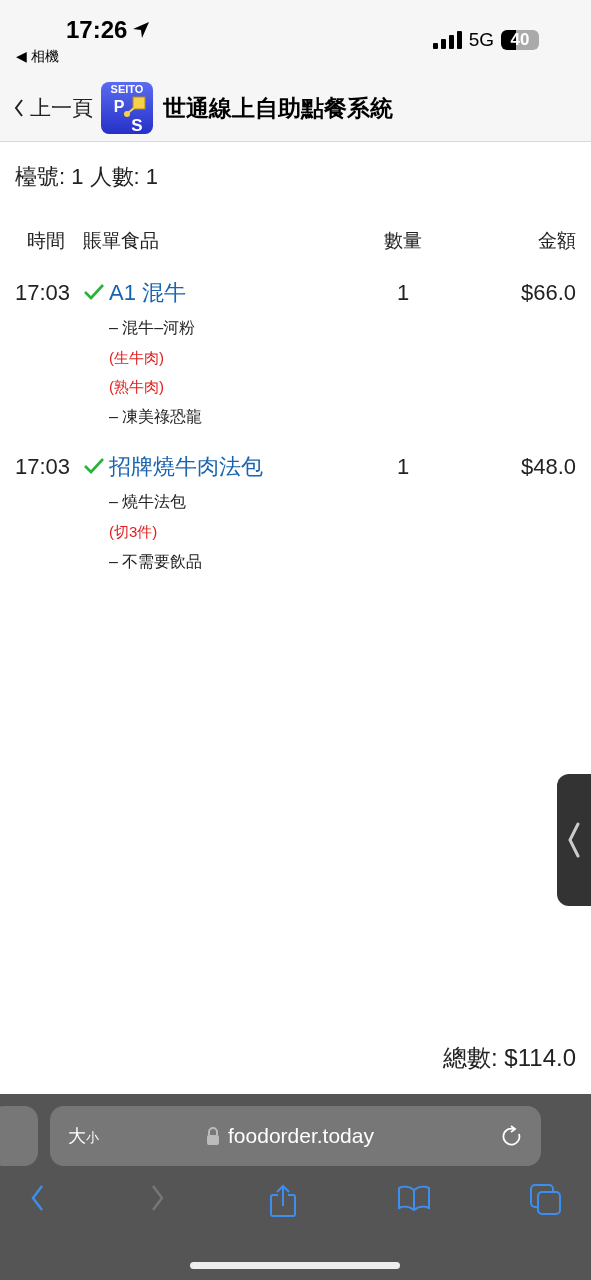  What do you see at coordinates (97, 30) in the screenshot?
I see `clock-time: 17:26` at bounding box center [97, 30].